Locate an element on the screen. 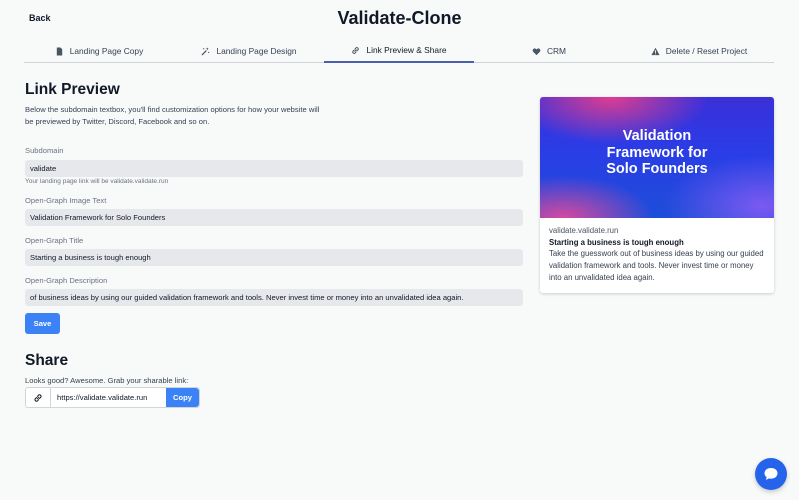  og-image: Validation Framework for Solo Founders is located at coordinates (657, 157).